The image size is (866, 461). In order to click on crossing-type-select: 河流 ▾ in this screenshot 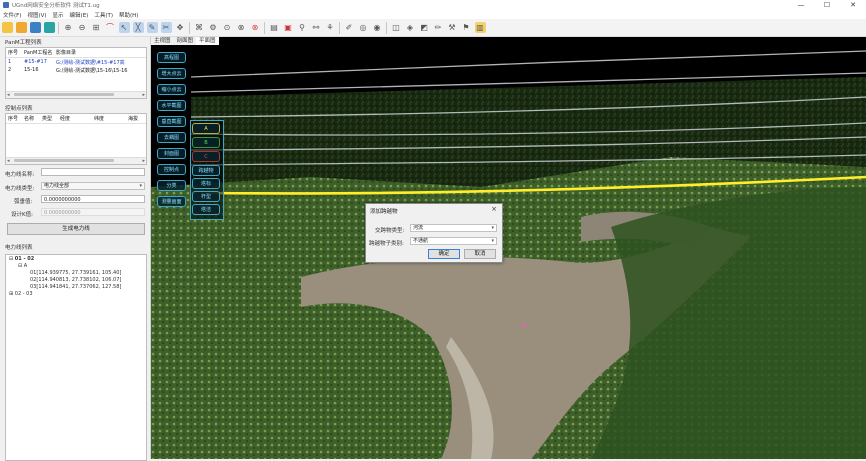, I will do `click(453, 228)`.